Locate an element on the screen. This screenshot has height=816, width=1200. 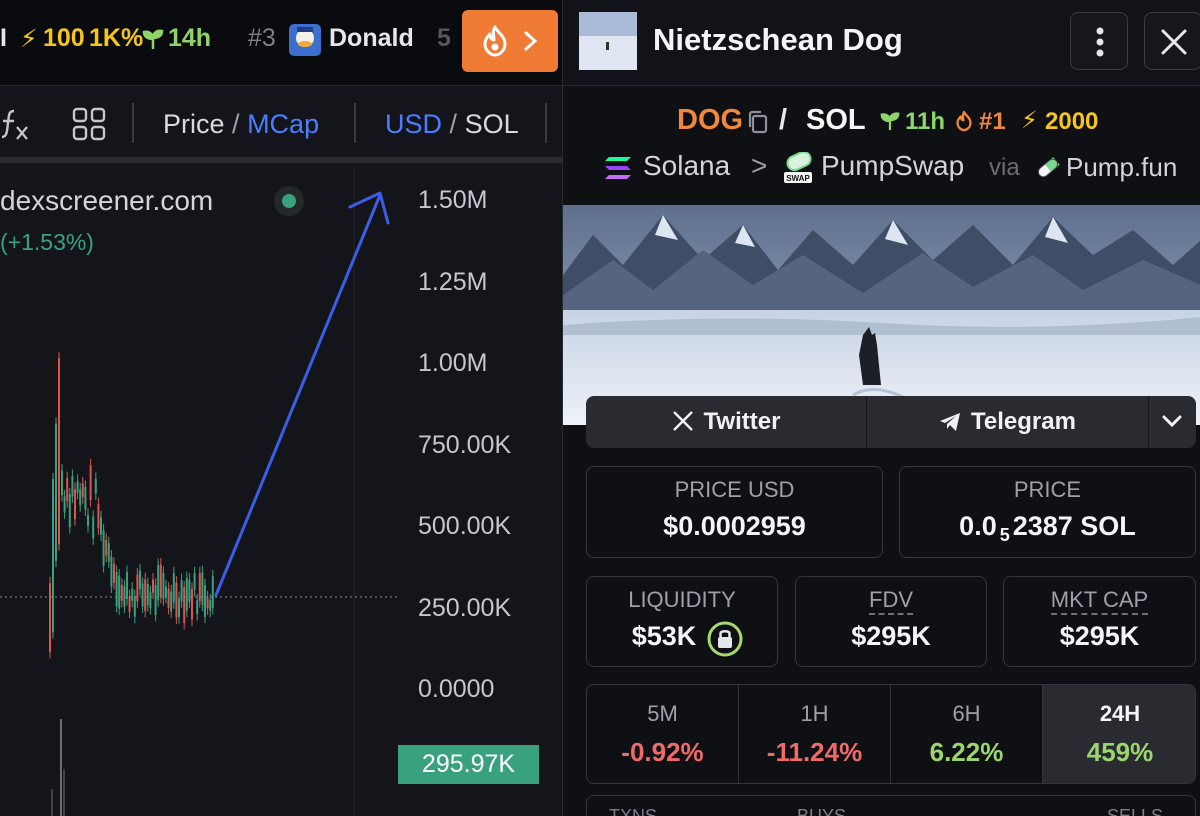
telegram-icon is located at coordinates (950, 422).